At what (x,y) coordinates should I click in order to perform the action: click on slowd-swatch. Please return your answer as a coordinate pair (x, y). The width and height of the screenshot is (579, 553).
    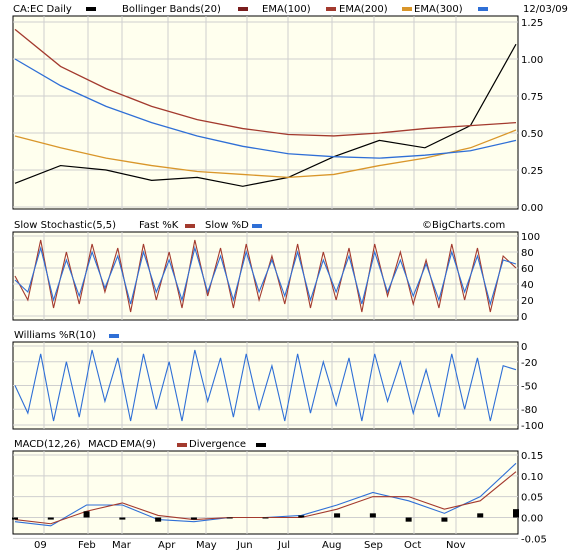
    Looking at the image, I should click on (257, 226).